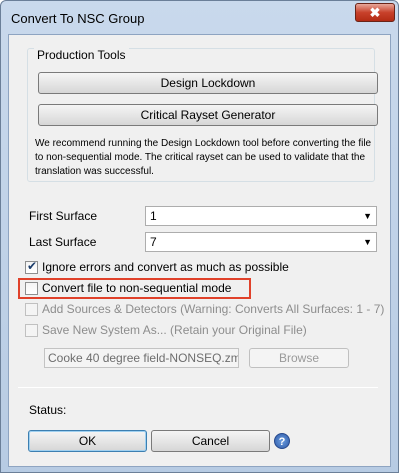 This screenshot has height=473, width=399. Describe the element at coordinates (282, 441) in the screenshot. I see `help-icon: ?` at that location.